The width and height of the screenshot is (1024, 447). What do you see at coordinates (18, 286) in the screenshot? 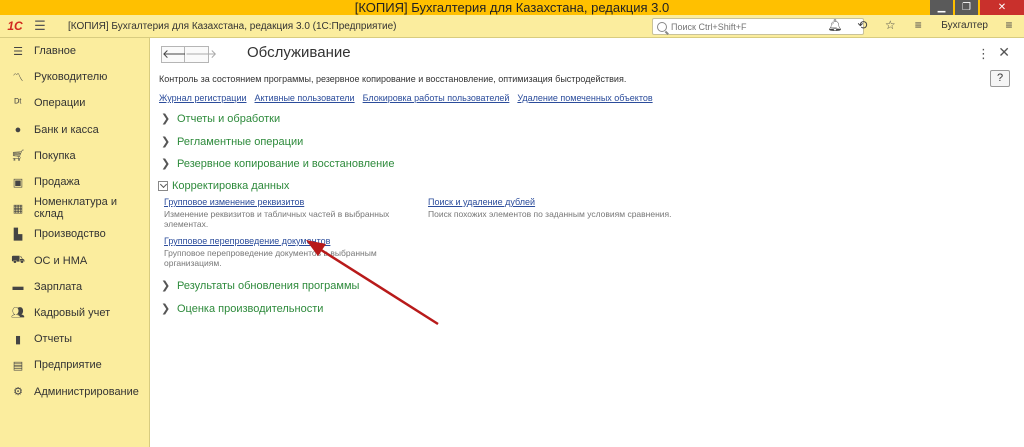
I see `money-icon: ▬` at bounding box center [18, 286].